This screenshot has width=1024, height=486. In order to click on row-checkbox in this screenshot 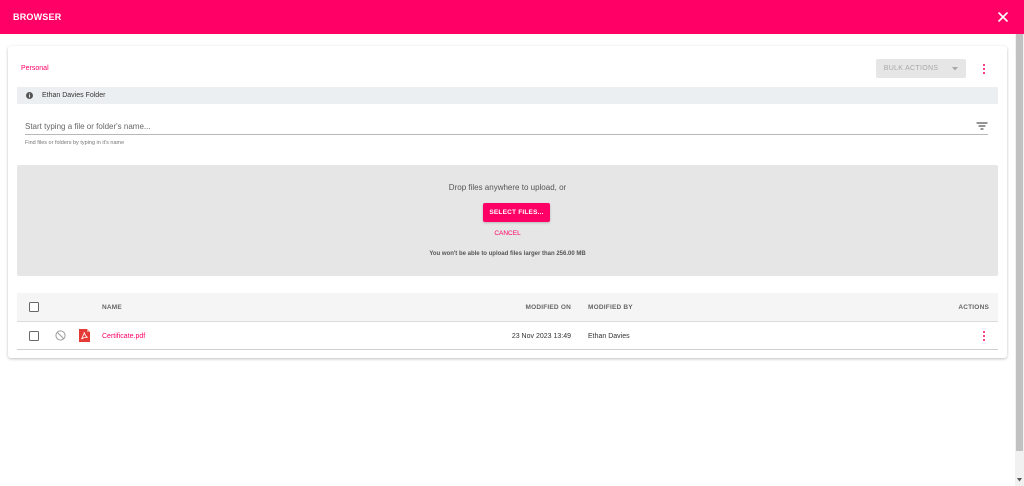, I will do `click(34, 336)`.